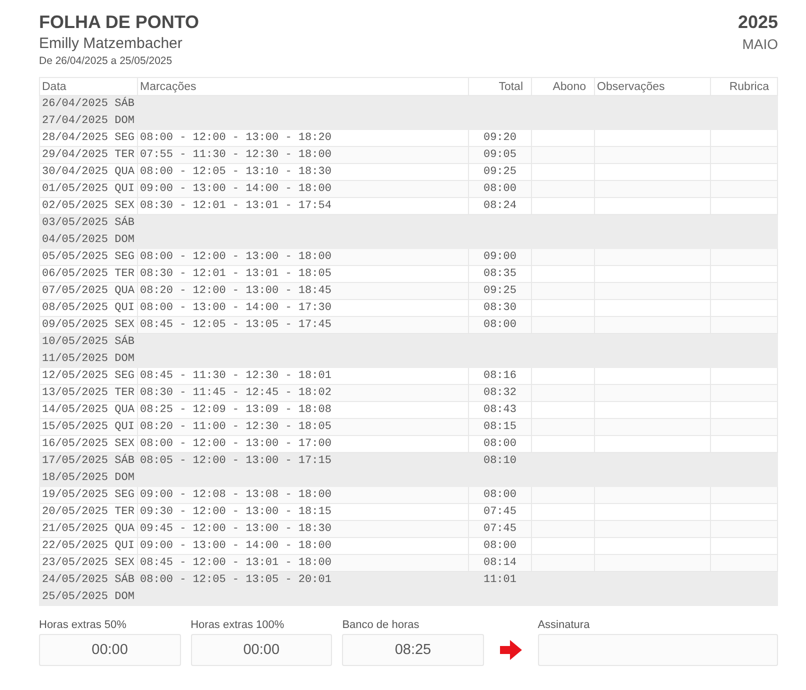 This screenshot has height=690, width=806. I want to click on summary-field: 08:25, so click(413, 650).